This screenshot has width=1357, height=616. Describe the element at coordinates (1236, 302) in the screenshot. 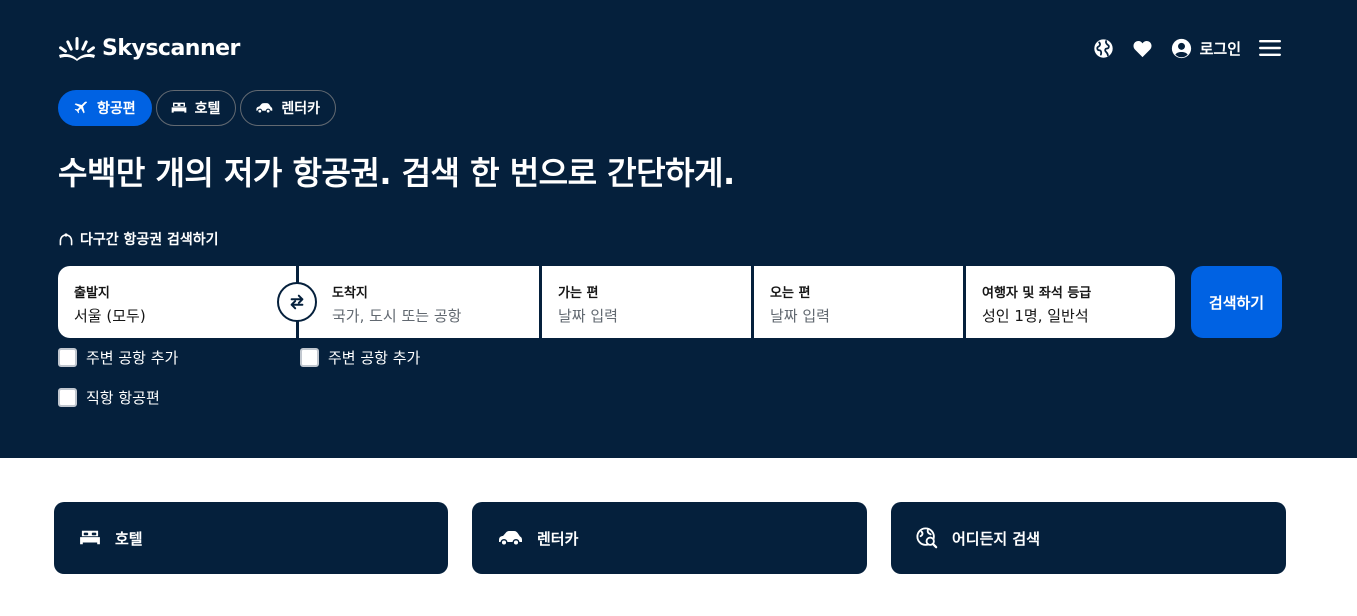

I see `search-button: 검색하기` at that location.